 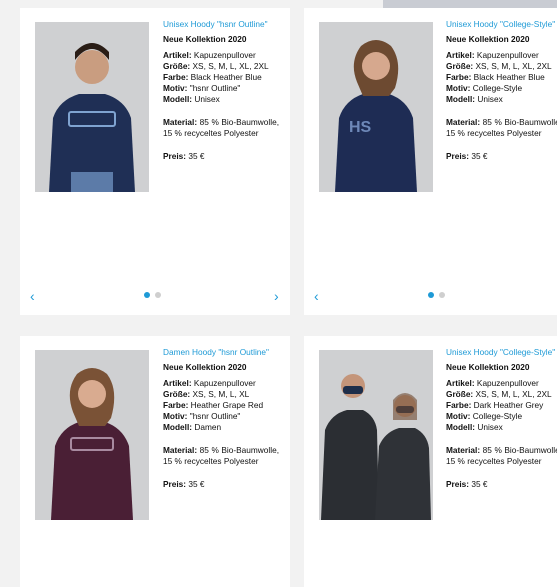 What do you see at coordinates (206, 394) in the screenshot?
I see `groesse-row: Größe: XS, S, M, L, XL` at bounding box center [206, 394].